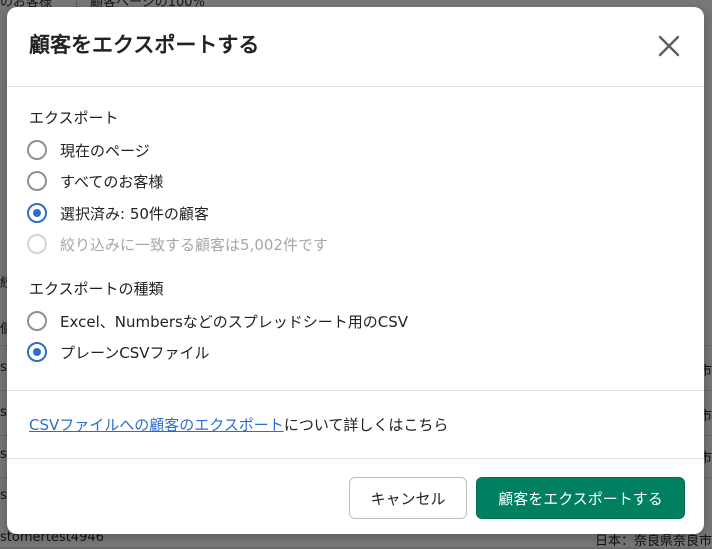 The height and width of the screenshot is (549, 712). I want to click on radio-label: 絞り込みに一致する顧客は5,002件です, so click(194, 244).